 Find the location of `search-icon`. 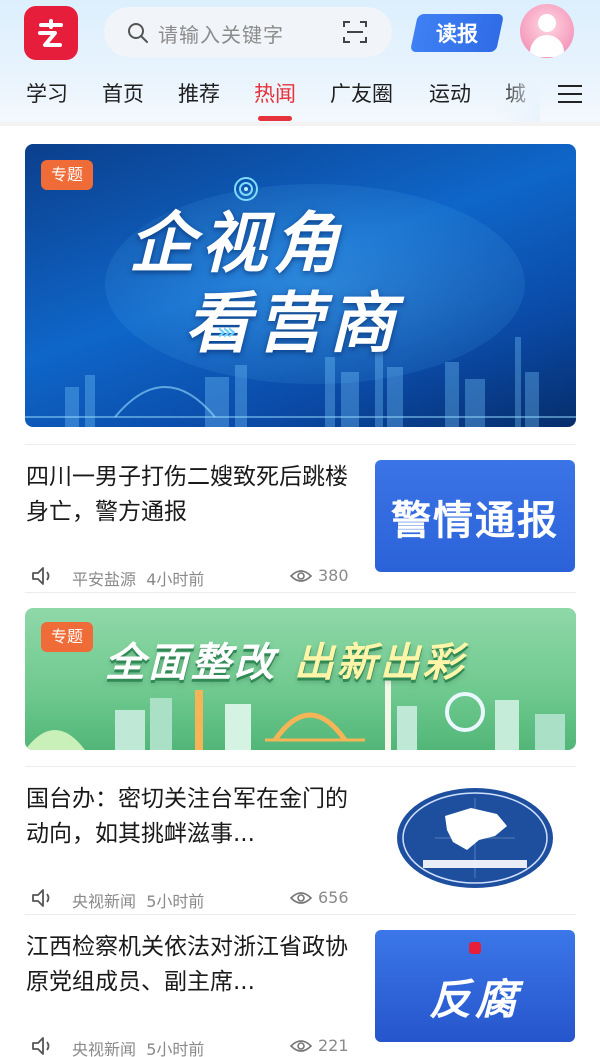

search-icon is located at coordinates (138, 33).